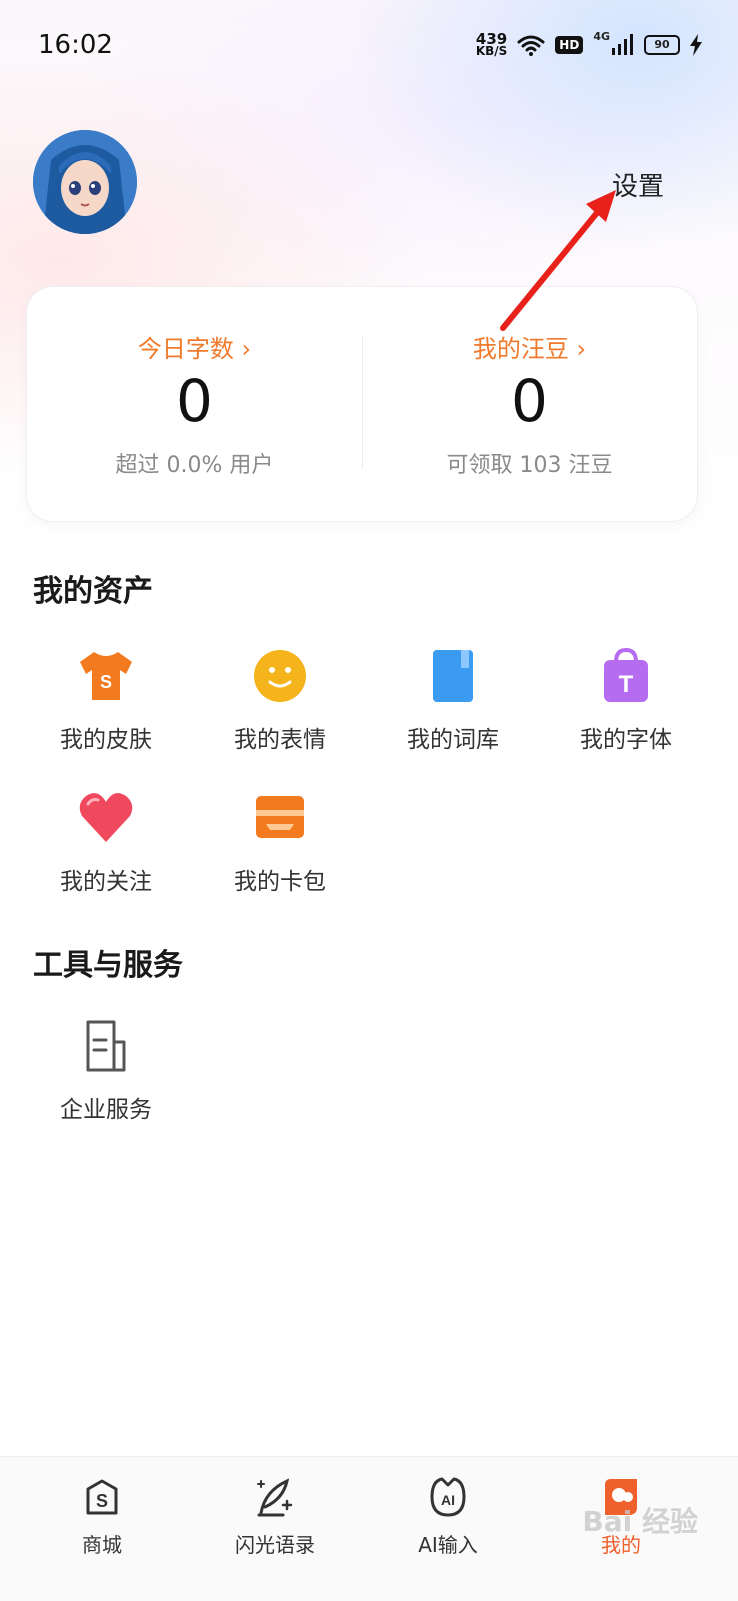  Describe the element at coordinates (453, 676) in the screenshot. I see `book-icon` at that location.